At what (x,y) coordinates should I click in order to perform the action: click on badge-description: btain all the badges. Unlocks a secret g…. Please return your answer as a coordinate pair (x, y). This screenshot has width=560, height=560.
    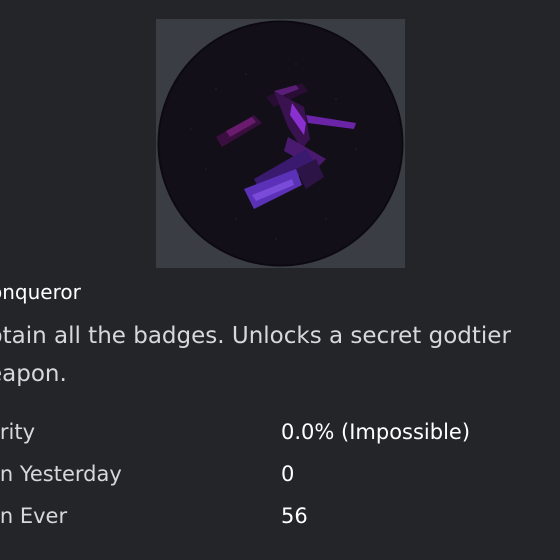
    Looking at the image, I should click on (255, 355).